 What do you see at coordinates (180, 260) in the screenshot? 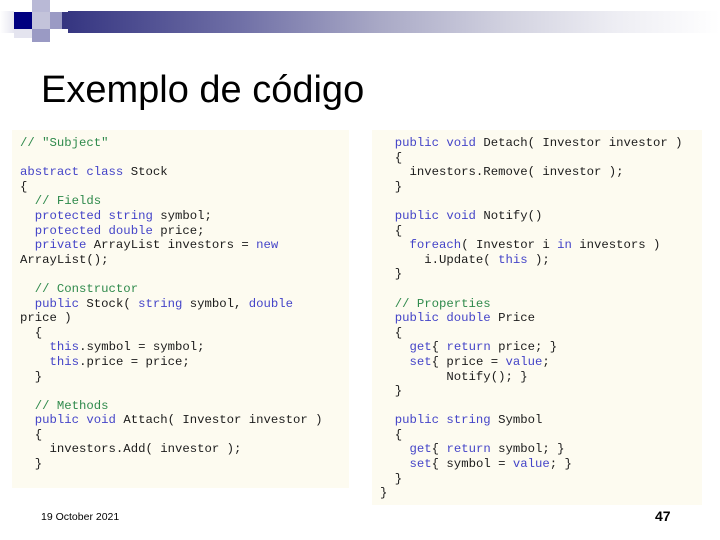
I see `code-line: ArrayList();` at bounding box center [180, 260].